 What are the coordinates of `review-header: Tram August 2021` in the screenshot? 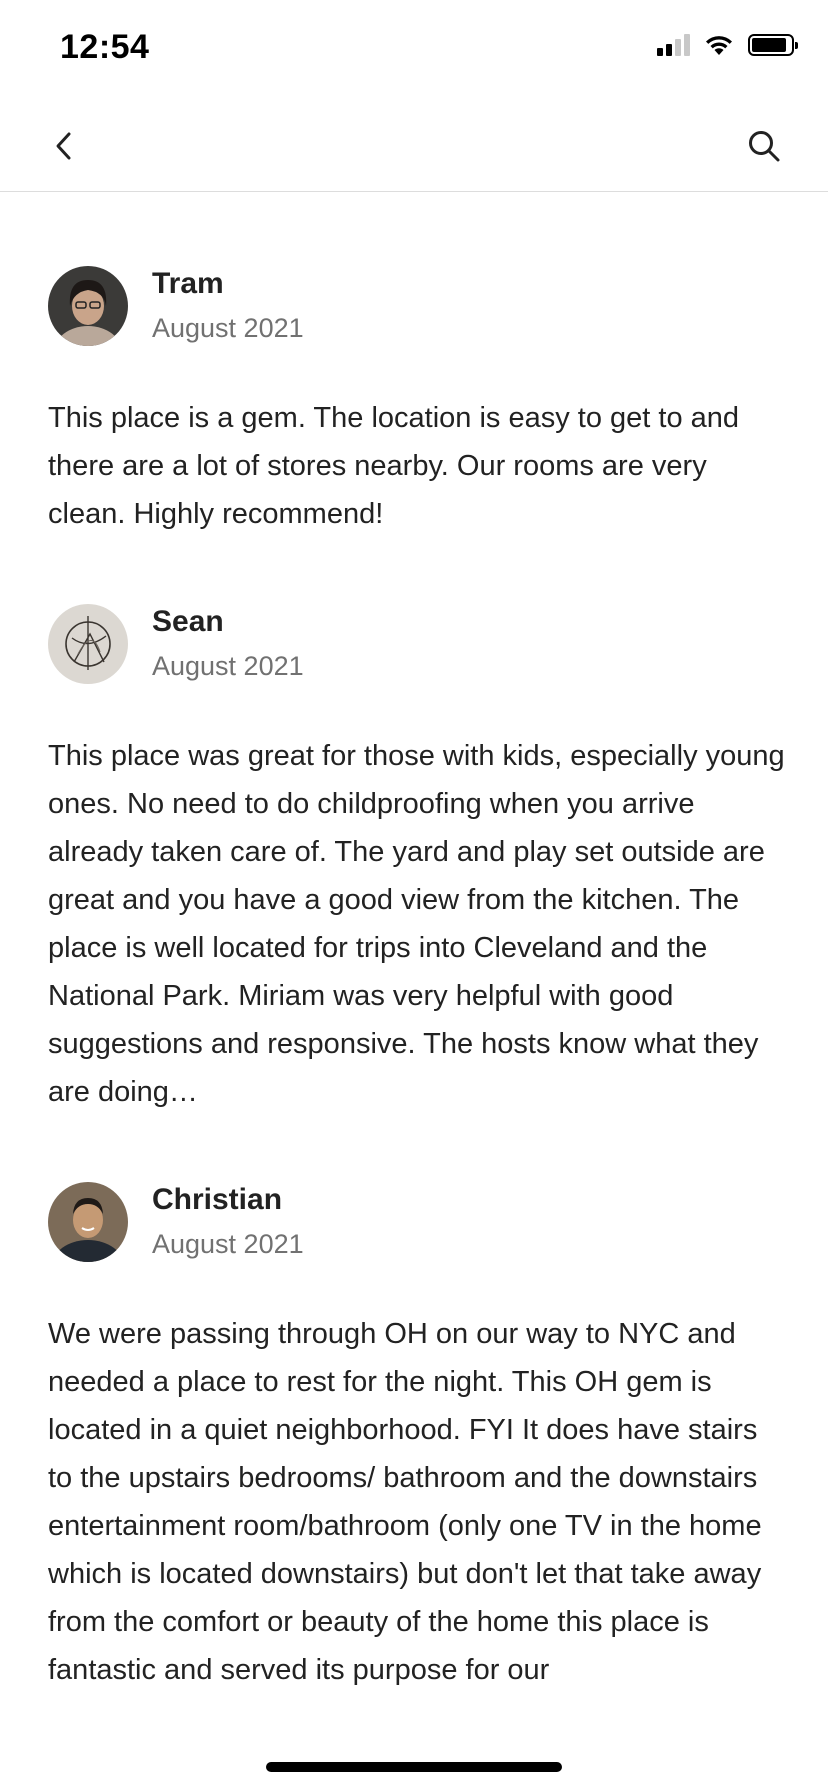 It's located at (418, 306).